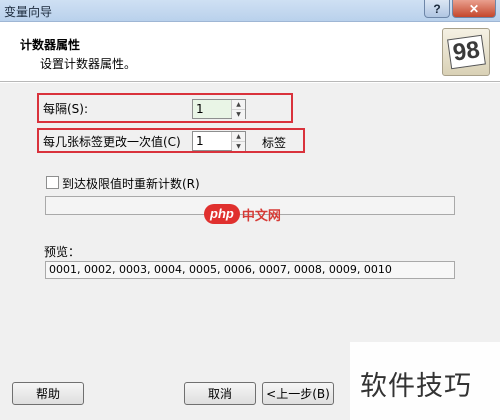 This screenshot has height=420, width=500. What do you see at coordinates (62, 252) in the screenshot?
I see `preview-label: 预览：` at bounding box center [62, 252].